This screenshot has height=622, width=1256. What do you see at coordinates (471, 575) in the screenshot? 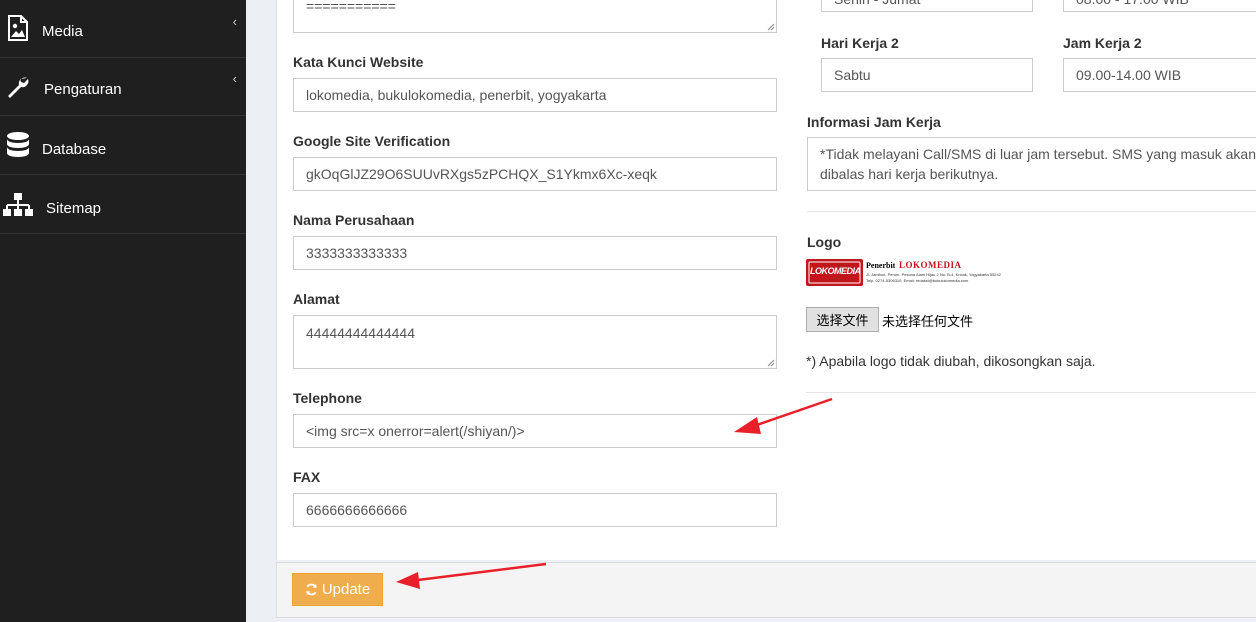
I see `annotation-arrow-update` at bounding box center [471, 575].